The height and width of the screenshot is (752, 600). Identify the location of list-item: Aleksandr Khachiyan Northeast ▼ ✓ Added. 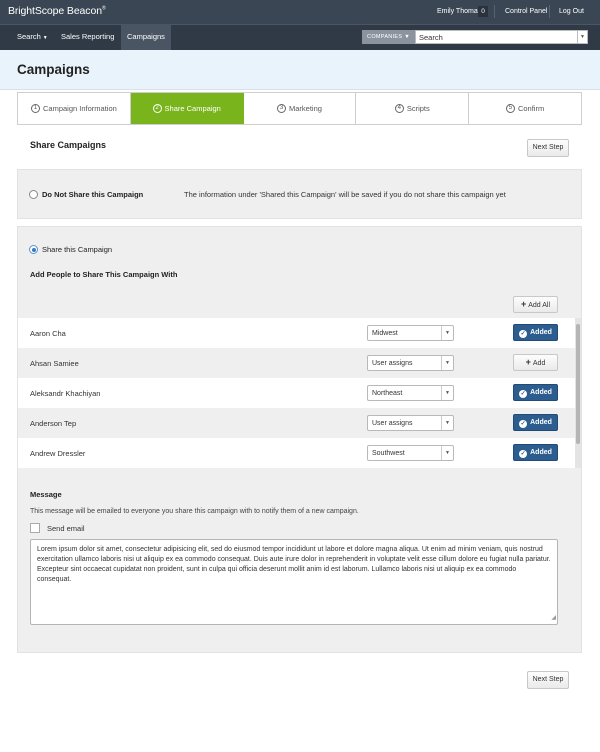
(296, 393).